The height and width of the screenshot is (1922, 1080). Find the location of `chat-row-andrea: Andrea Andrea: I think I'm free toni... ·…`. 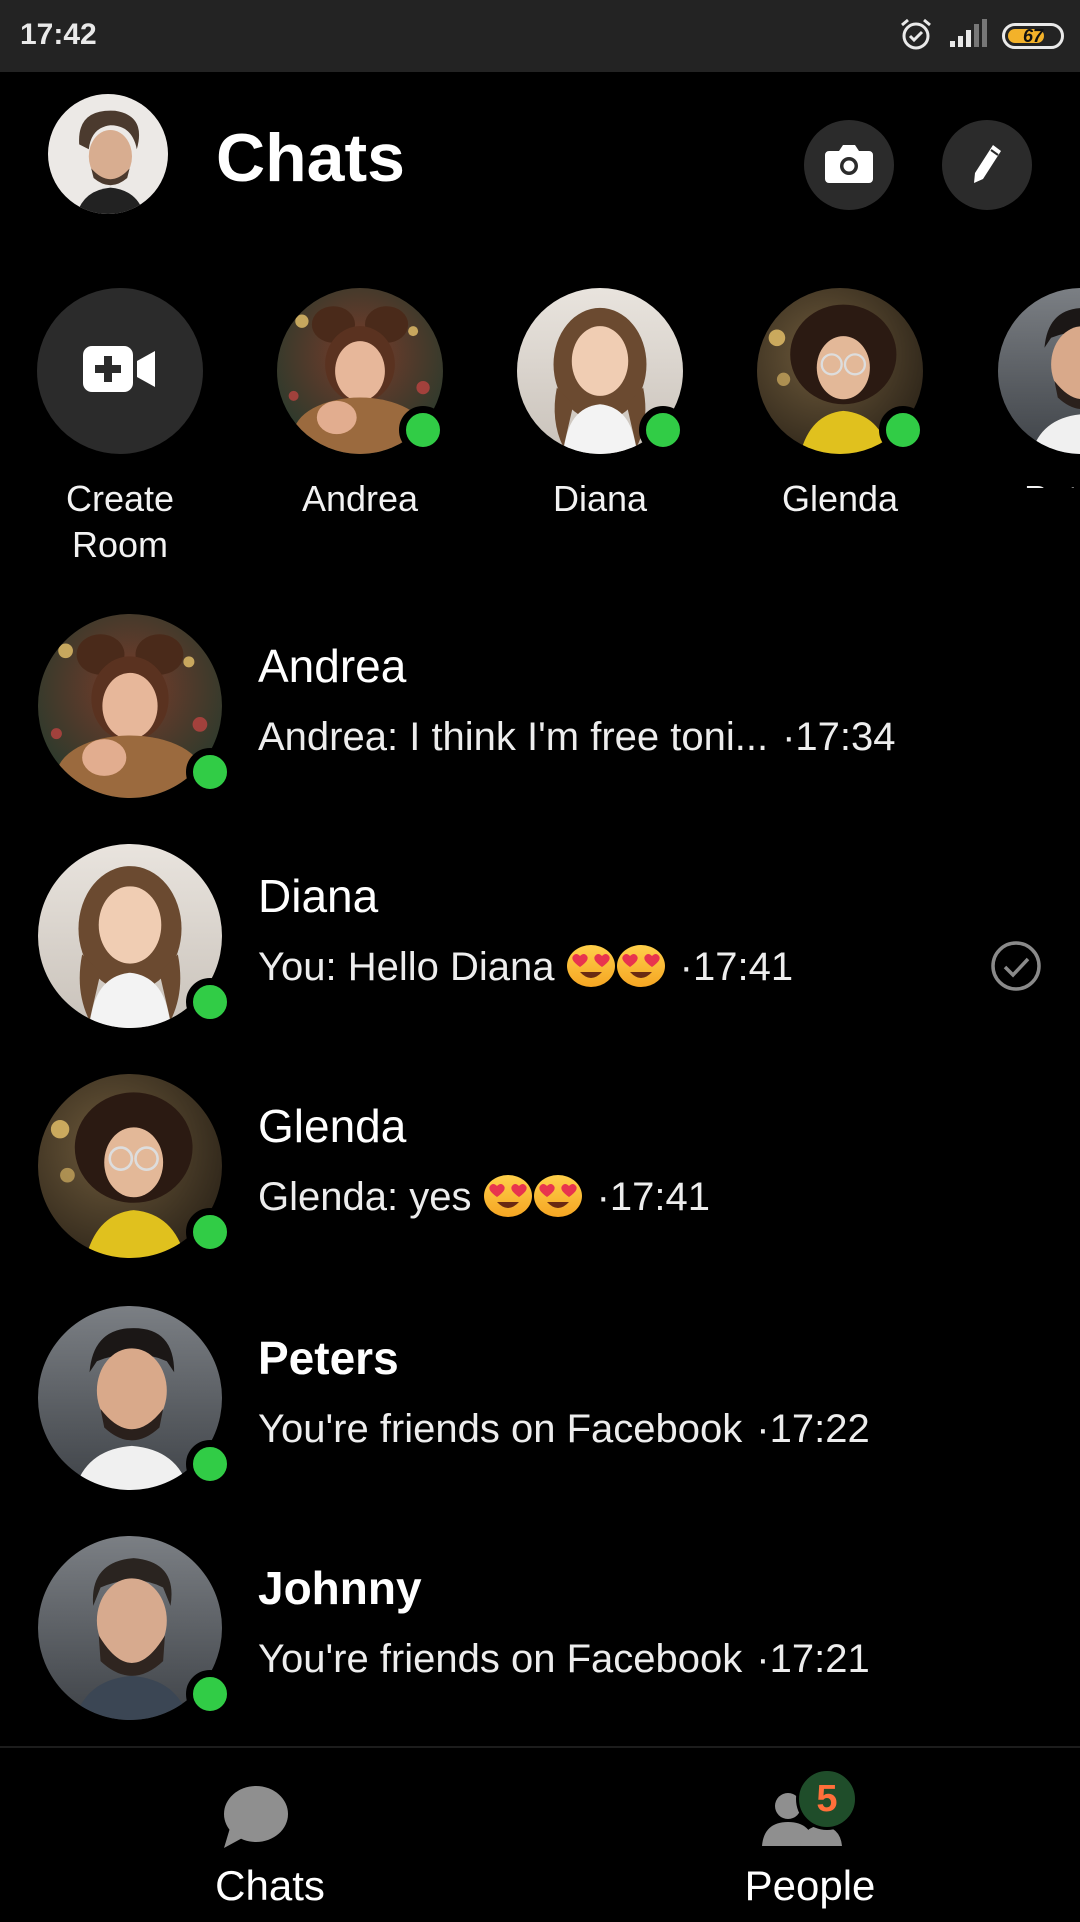

chat-row-andrea: Andrea Andrea: I think I'm free toni... ·… is located at coordinates (540, 700).